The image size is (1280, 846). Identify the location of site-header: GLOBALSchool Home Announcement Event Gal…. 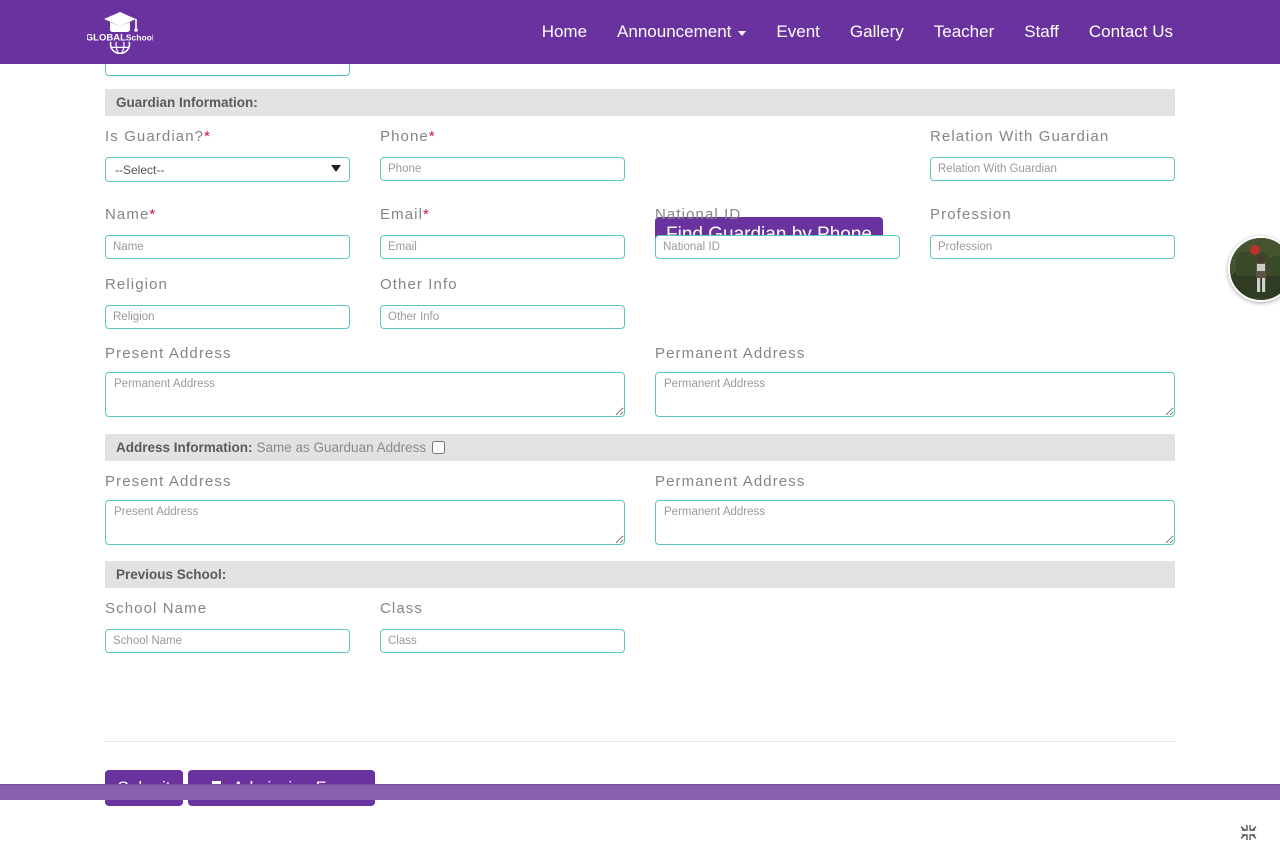
(640, 32).